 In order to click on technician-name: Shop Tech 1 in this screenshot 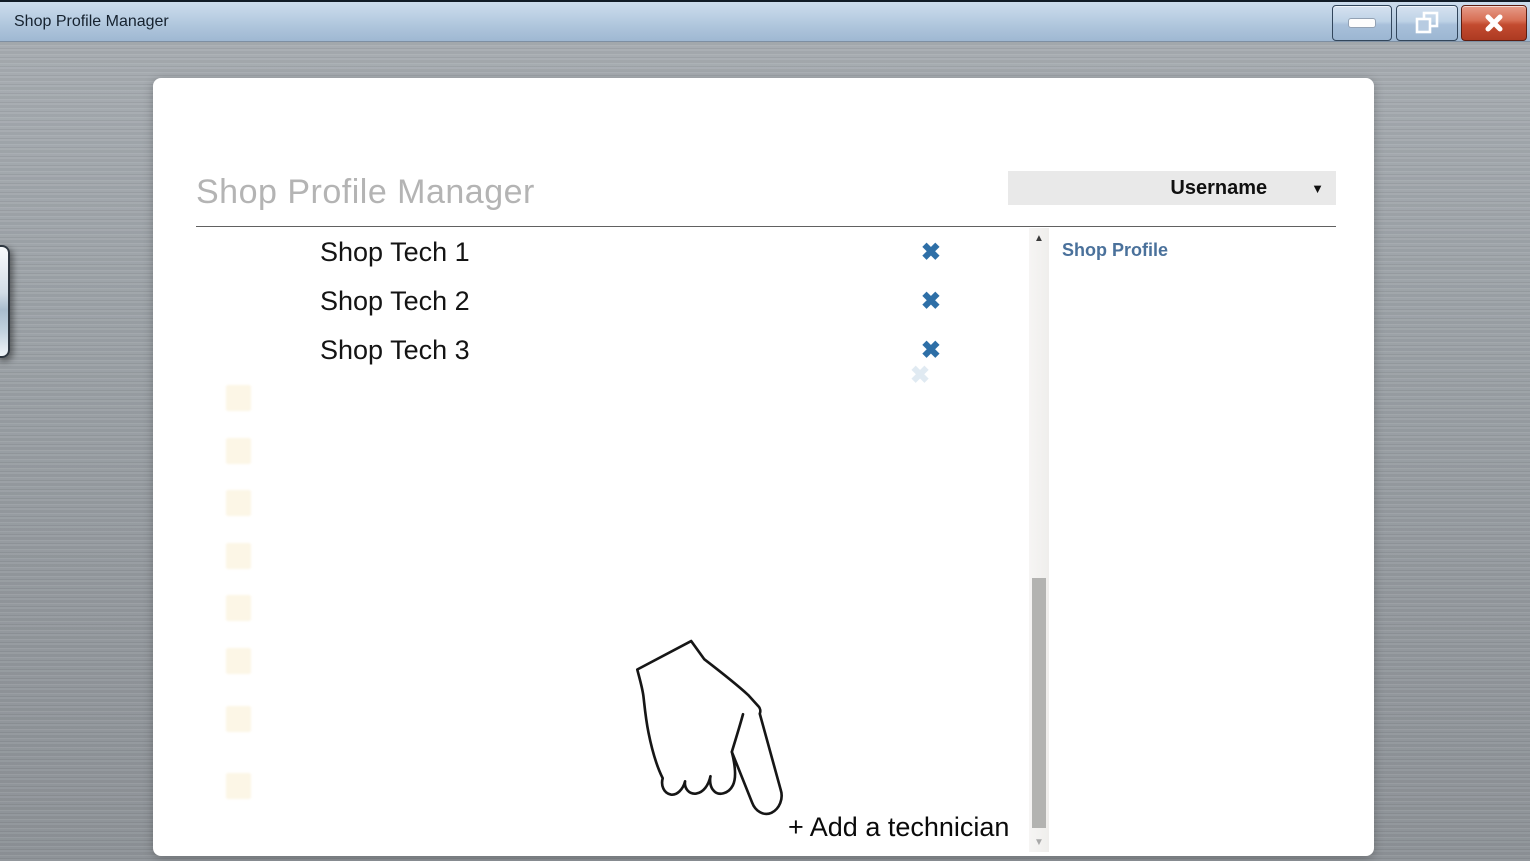, I will do `click(395, 252)`.